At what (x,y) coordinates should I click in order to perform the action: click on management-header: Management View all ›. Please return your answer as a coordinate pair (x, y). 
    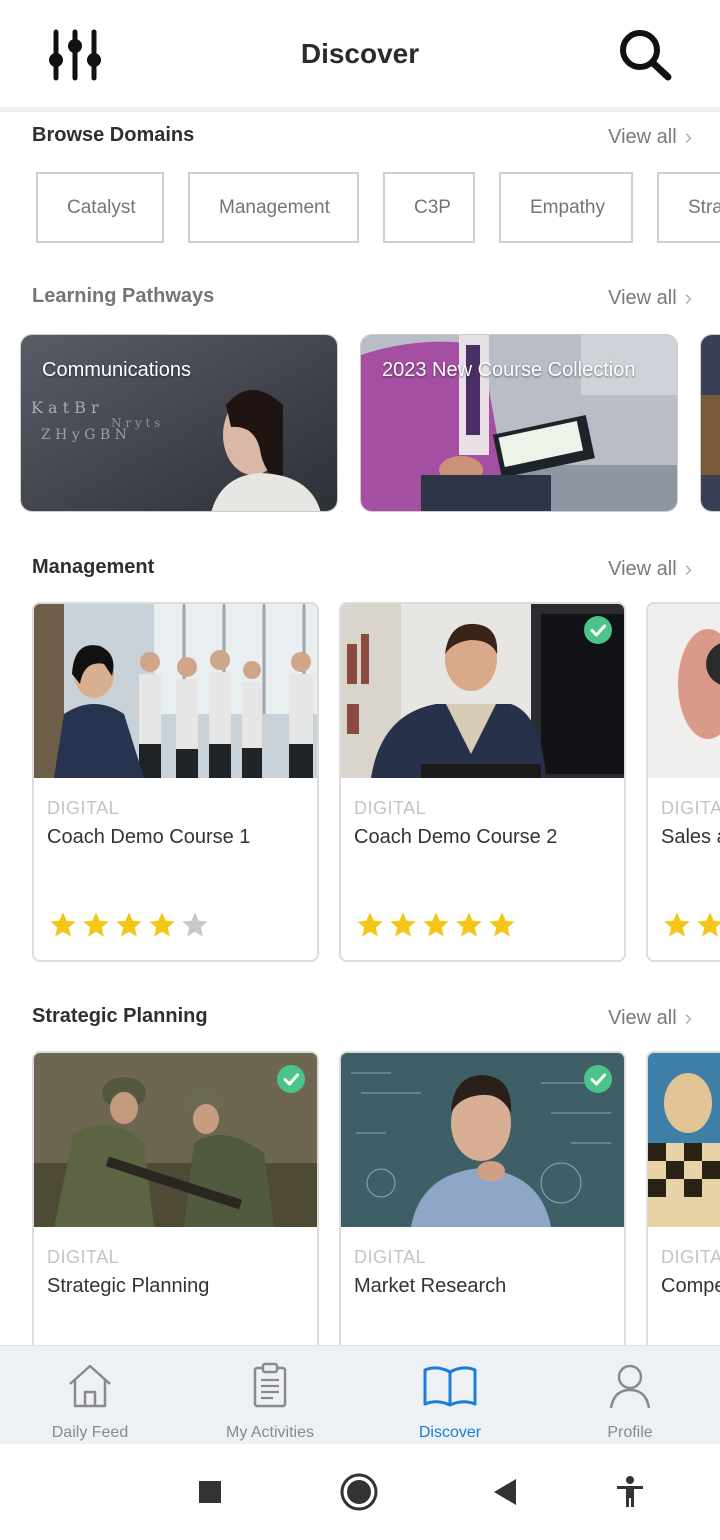
    Looking at the image, I should click on (362, 571).